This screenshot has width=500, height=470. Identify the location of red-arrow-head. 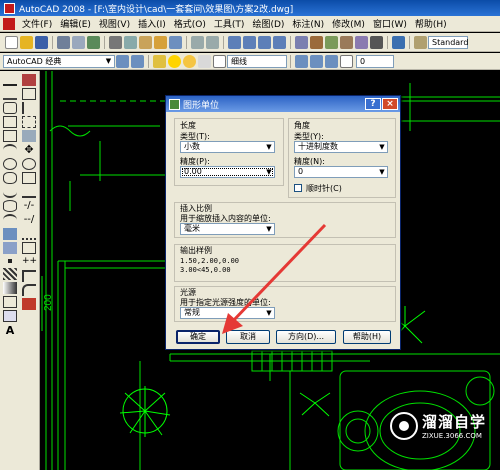
(232, 323).